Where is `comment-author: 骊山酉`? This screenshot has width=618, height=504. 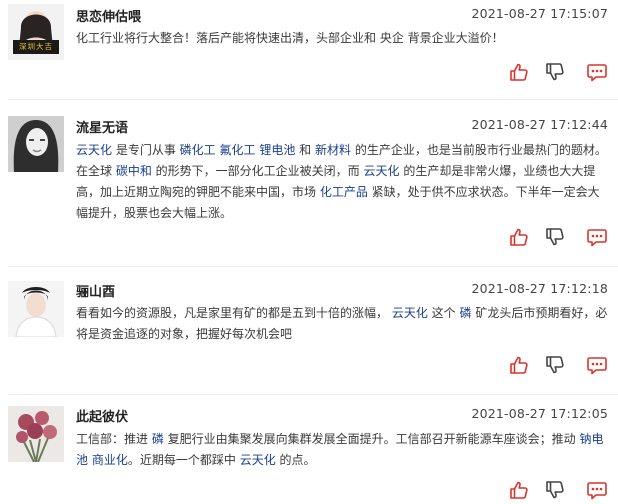
comment-author: 骊山酉 is located at coordinates (95, 290).